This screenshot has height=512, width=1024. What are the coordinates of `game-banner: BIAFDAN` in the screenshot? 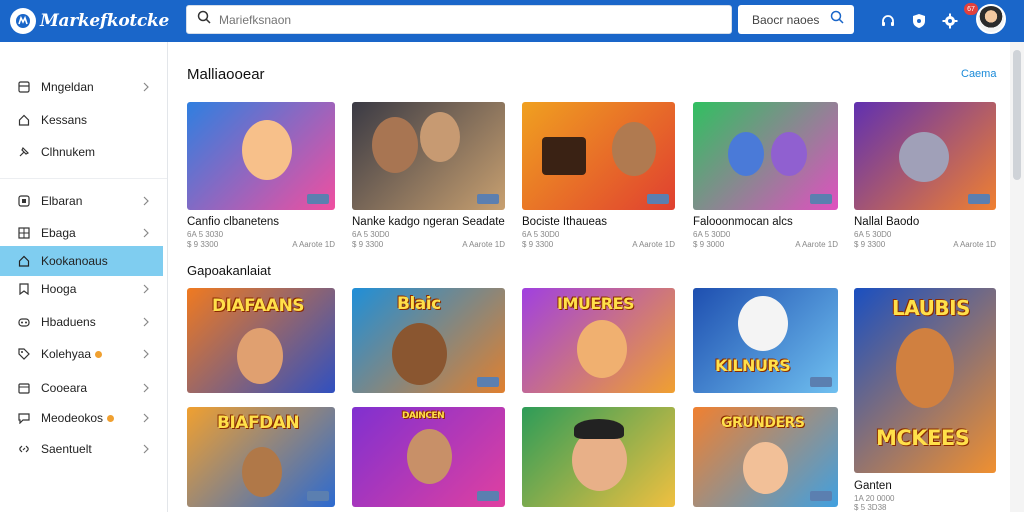 It's located at (258, 423).